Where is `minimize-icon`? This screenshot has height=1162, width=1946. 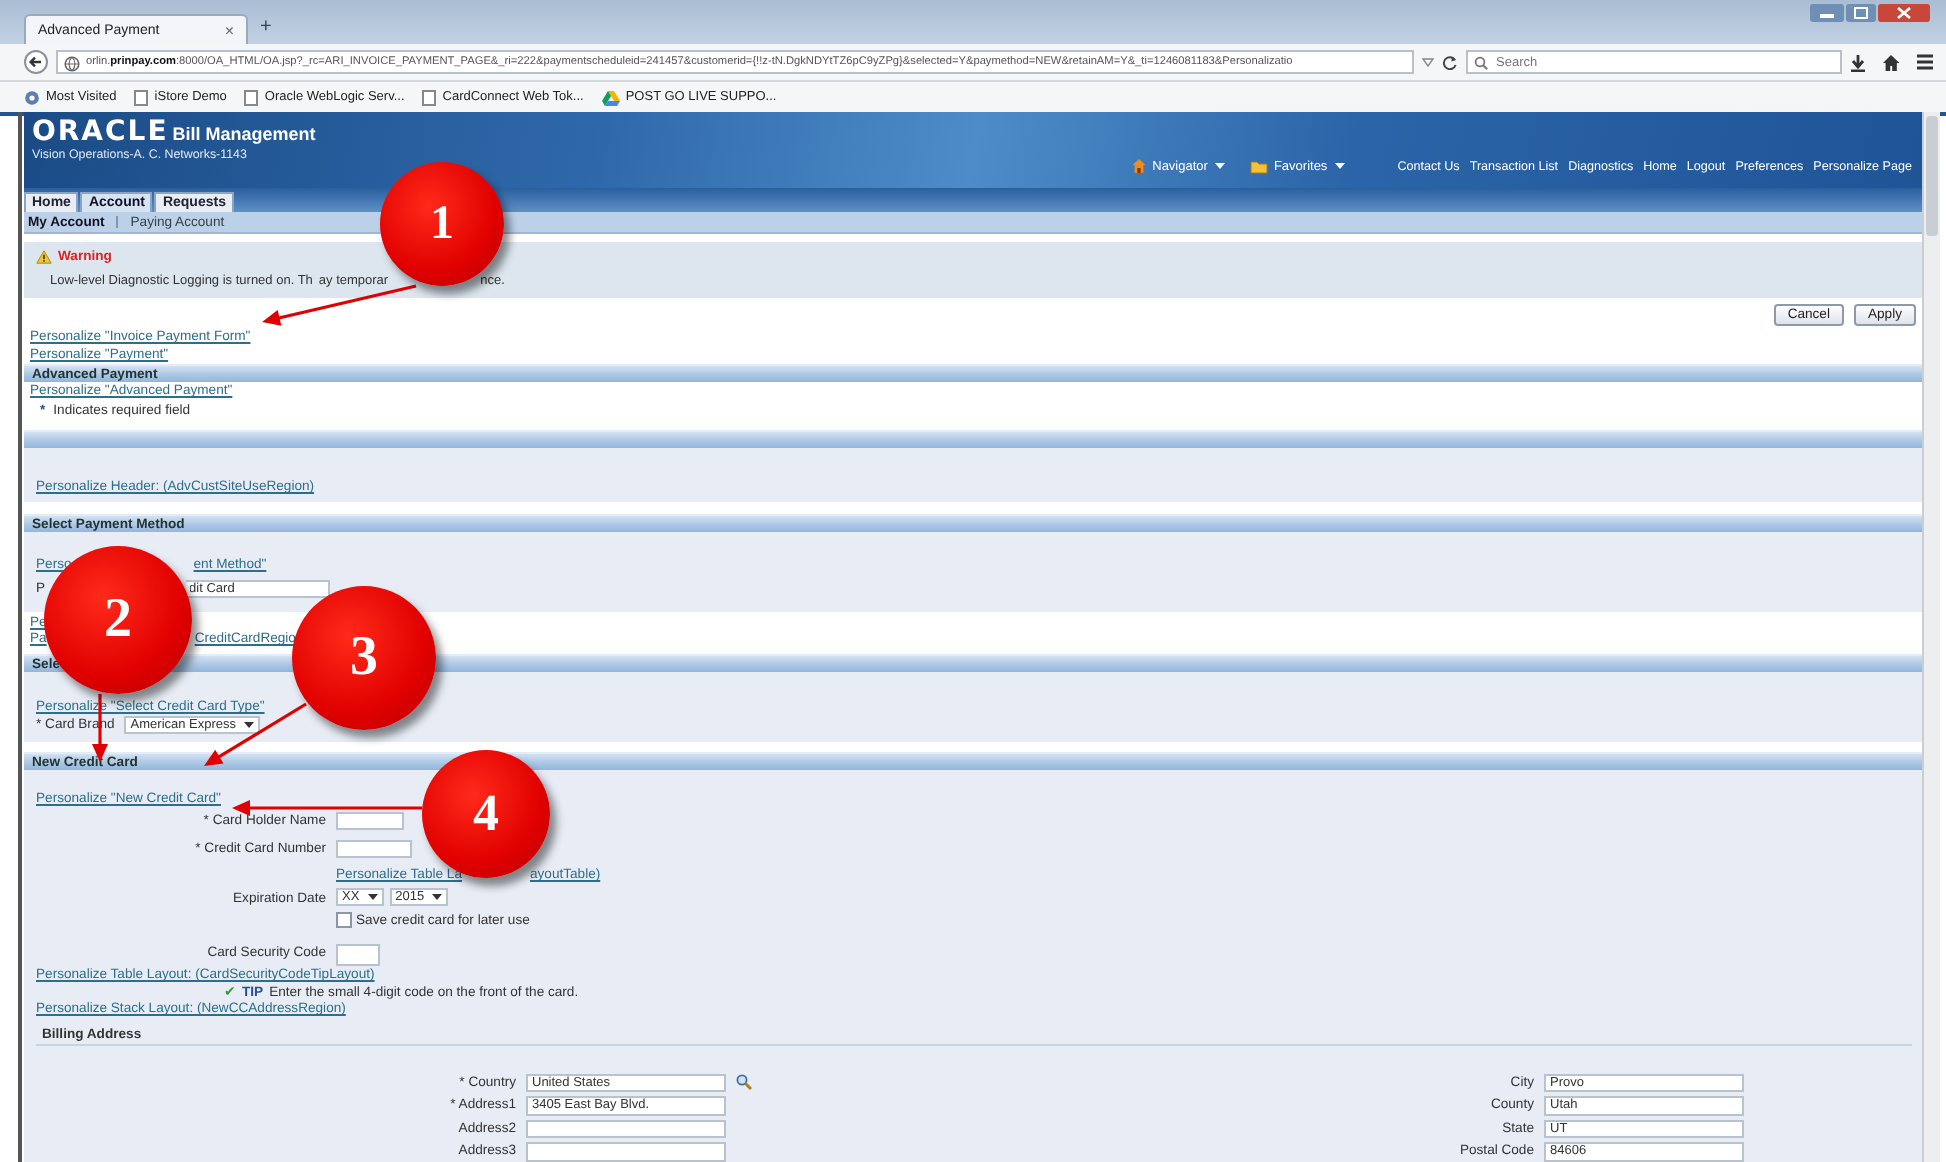
minimize-icon is located at coordinates (1827, 13).